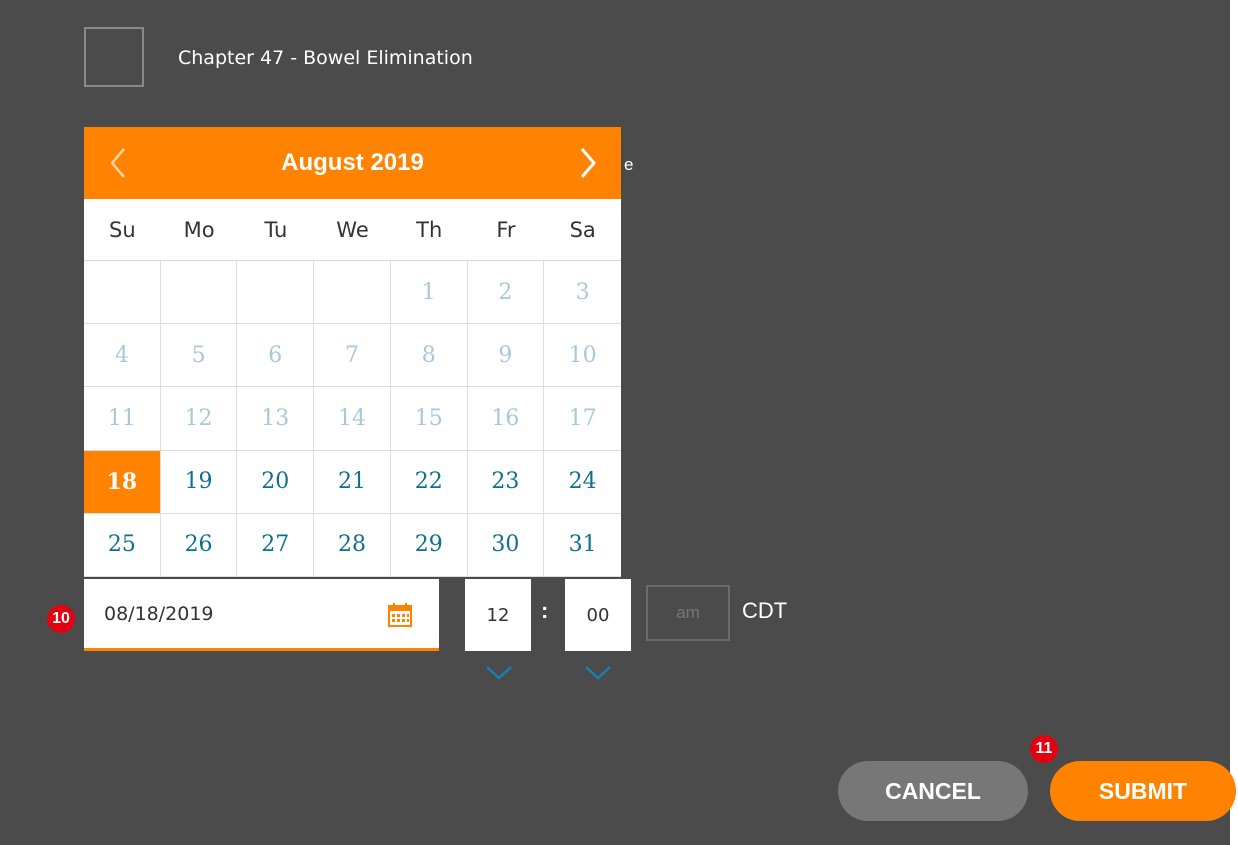 The image size is (1238, 845). I want to click on cancel-button: CANCEL, so click(933, 791).